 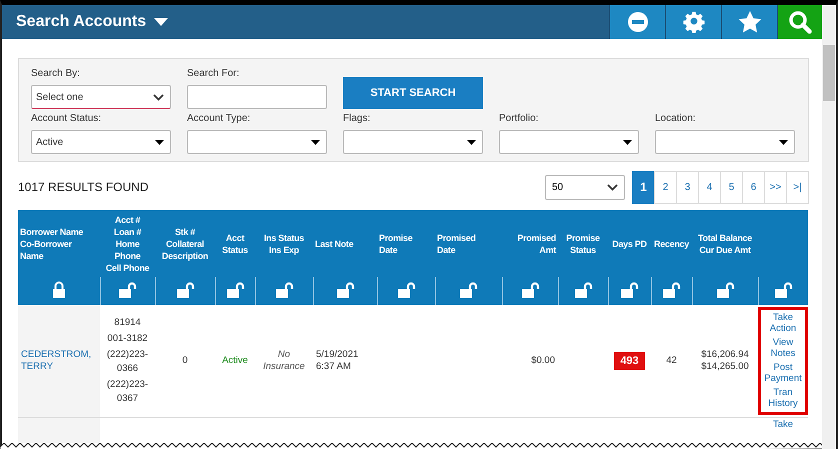 What do you see at coordinates (665, 187) in the screenshot?
I see `page-button: 2` at bounding box center [665, 187].